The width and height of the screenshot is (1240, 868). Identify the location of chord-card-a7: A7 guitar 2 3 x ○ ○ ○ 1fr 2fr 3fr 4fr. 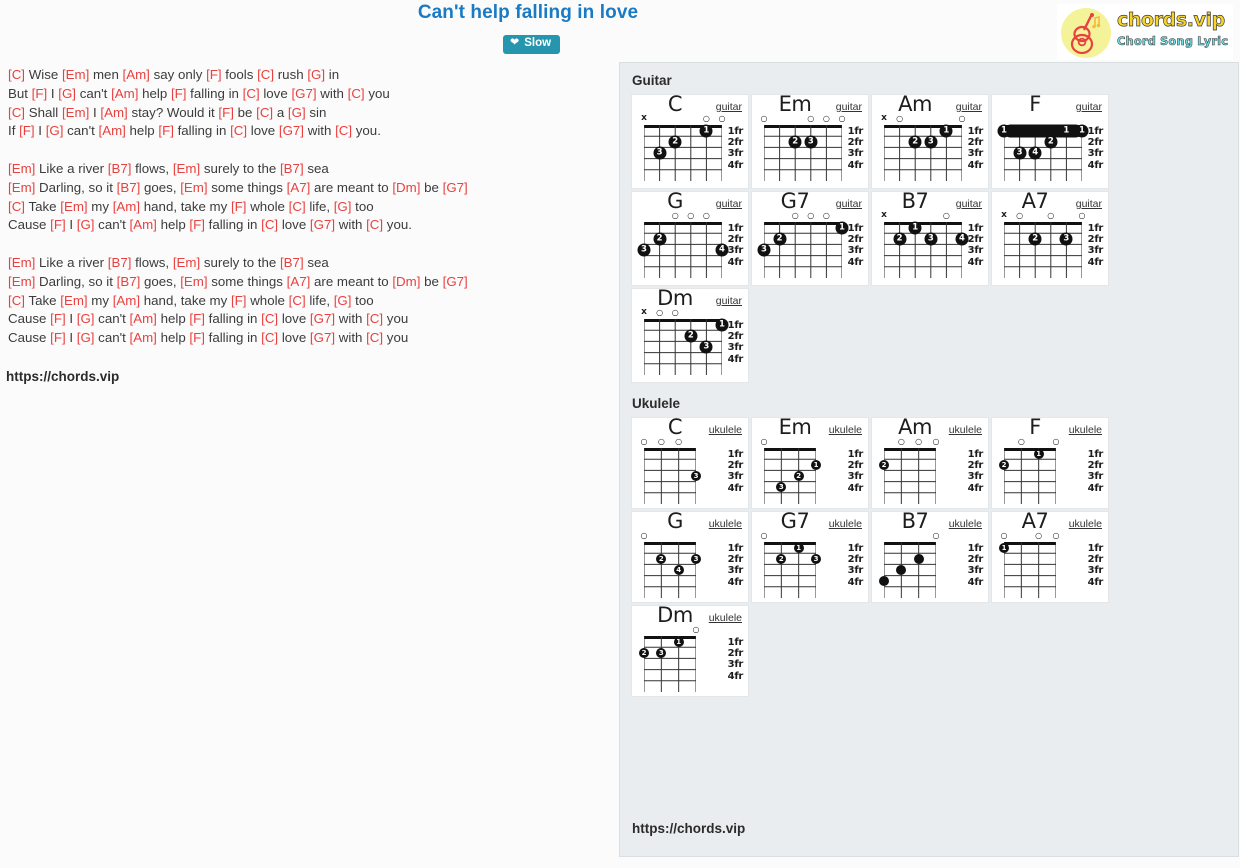
(1050, 237).